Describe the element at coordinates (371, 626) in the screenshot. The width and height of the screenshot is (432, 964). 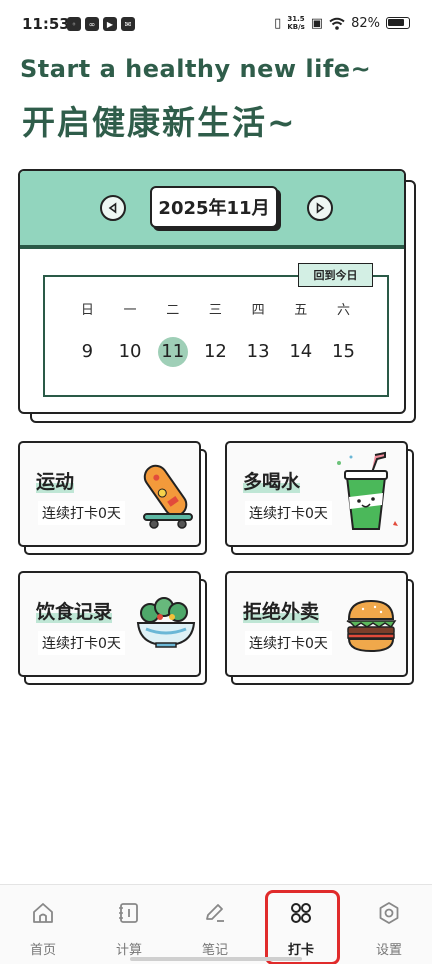
I see `burger-icon` at that location.